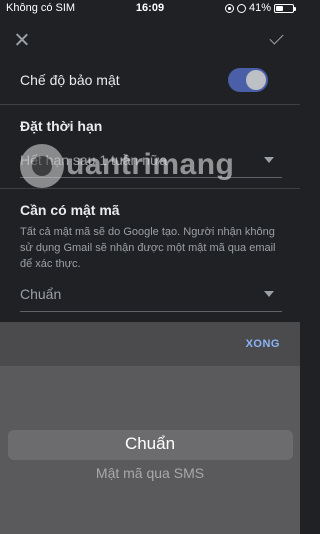 Image resolution: width=320 pixels, height=534 pixels. I want to click on passcode-title: Cần có mật mã, so click(70, 210).